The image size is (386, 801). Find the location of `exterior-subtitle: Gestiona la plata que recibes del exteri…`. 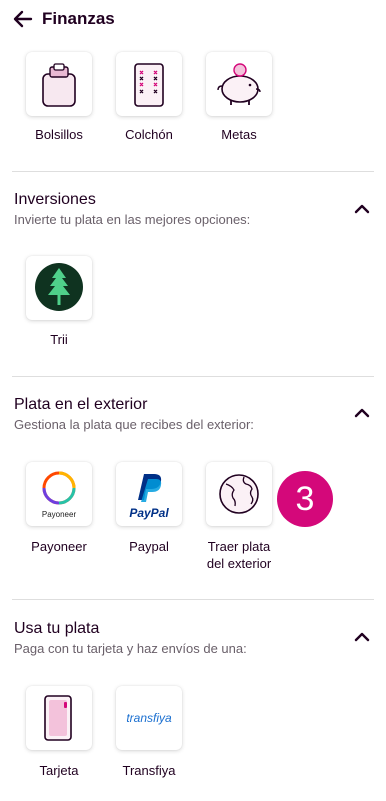

exterior-subtitle: Gestiona la plata que recibes del exteri… is located at coordinates (134, 424).